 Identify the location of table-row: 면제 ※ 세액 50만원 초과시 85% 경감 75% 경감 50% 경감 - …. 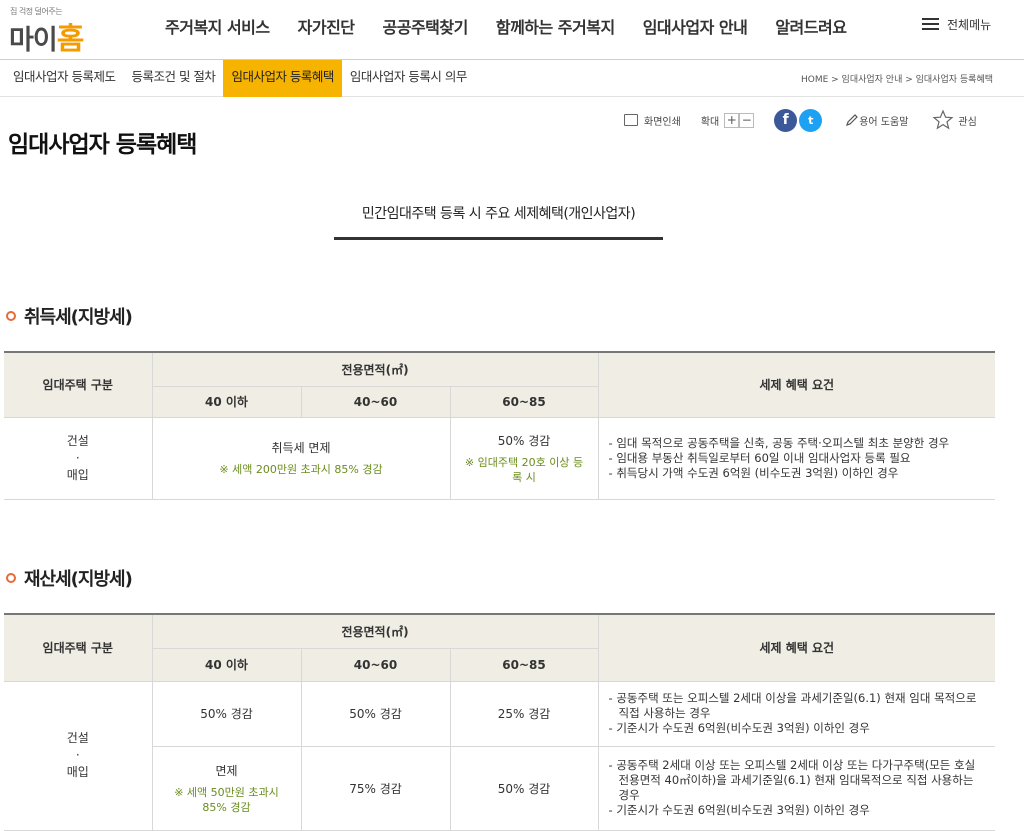
(500, 788).